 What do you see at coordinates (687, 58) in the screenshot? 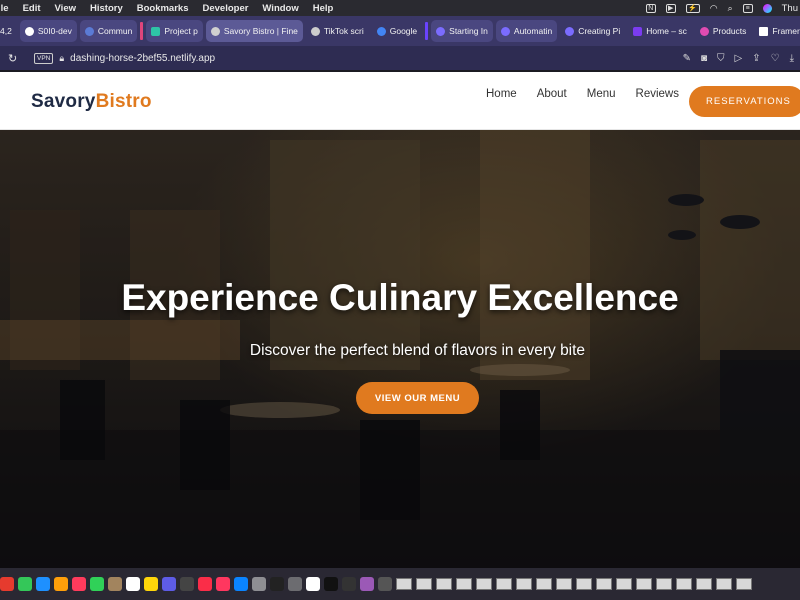
I see `edit-icon: ✎` at bounding box center [687, 58].